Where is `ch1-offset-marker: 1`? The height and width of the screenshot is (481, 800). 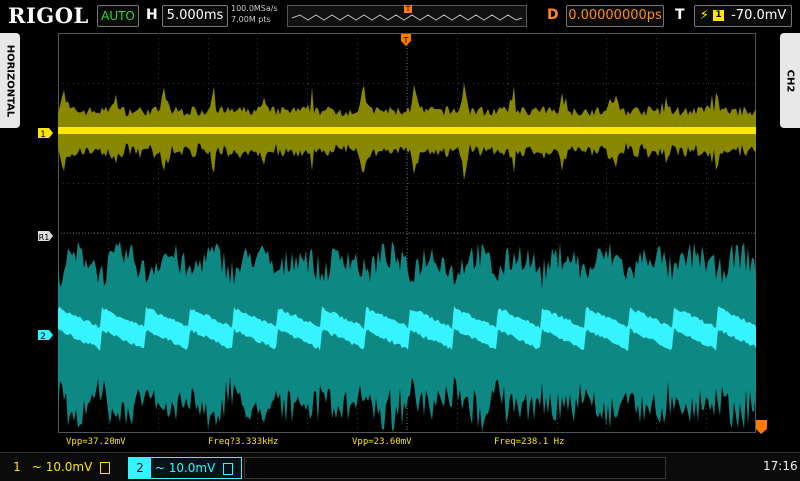
ch1-offset-marker: 1 is located at coordinates (45, 134).